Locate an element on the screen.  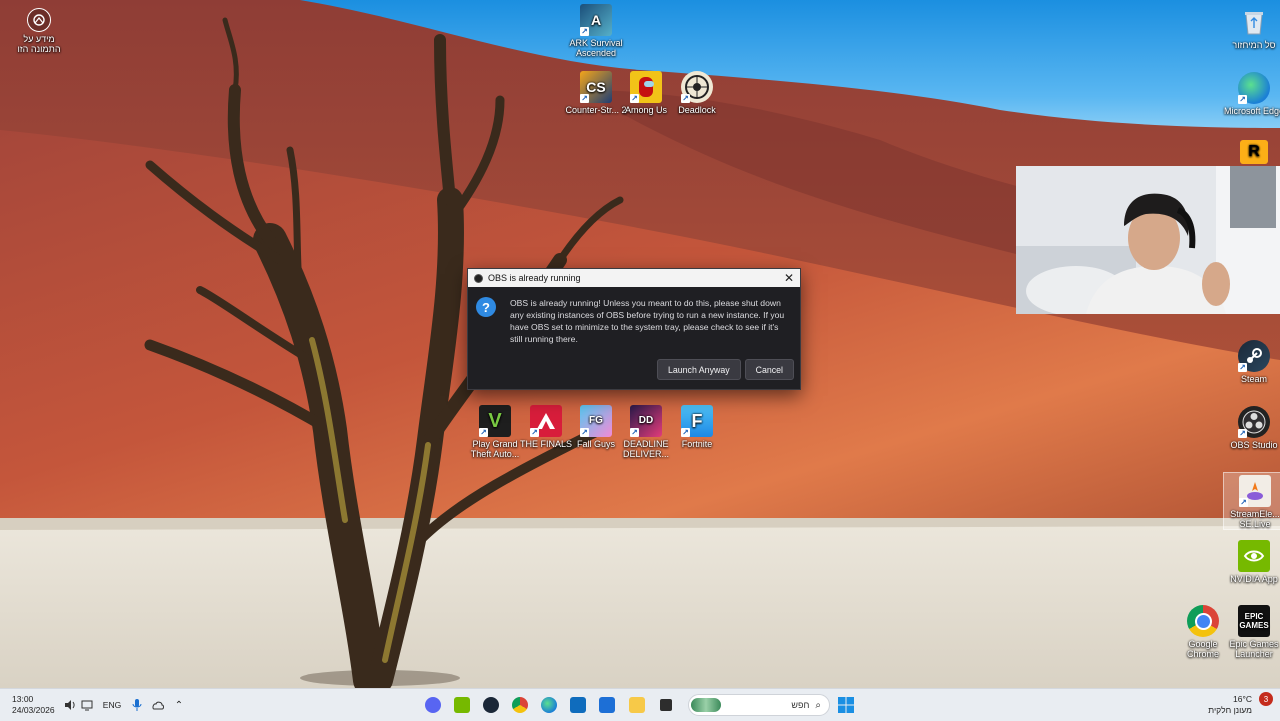
gta-icon: V ↗ is located at coordinates (495, 421).